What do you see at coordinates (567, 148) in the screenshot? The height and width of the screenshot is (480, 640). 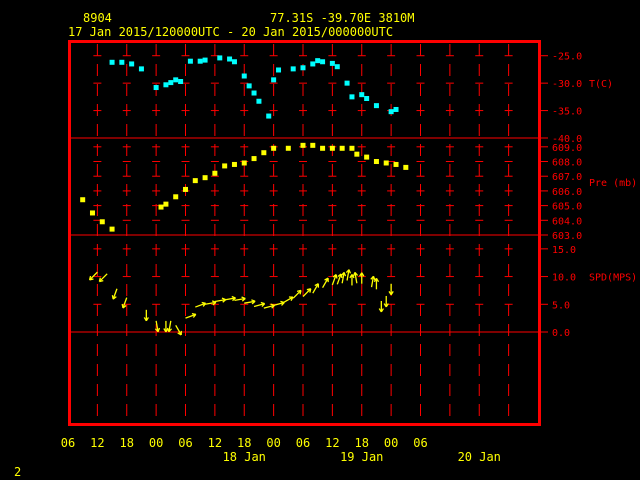 I see `y-tick-label: 609.0` at bounding box center [567, 148].